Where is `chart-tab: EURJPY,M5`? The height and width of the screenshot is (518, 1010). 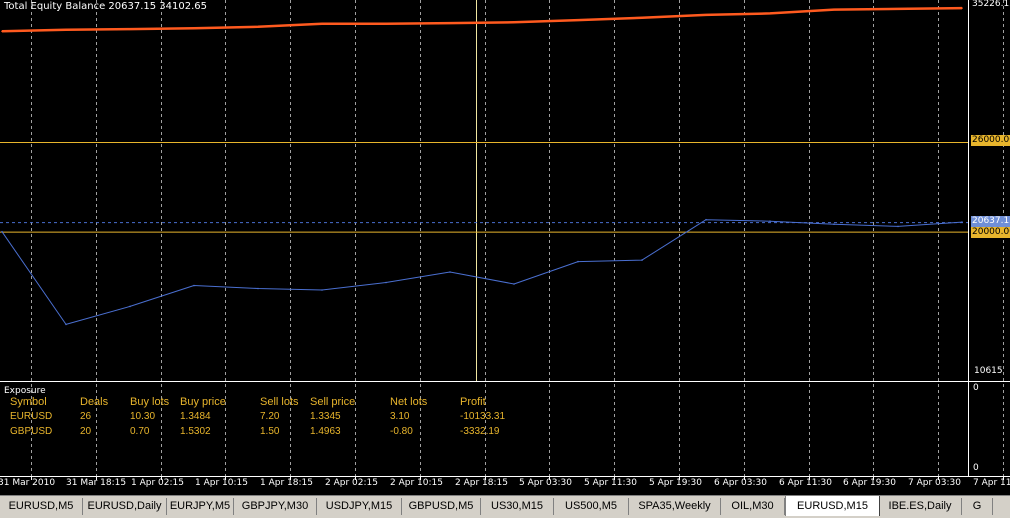 chart-tab: EURJPY,M5 is located at coordinates (200, 506).